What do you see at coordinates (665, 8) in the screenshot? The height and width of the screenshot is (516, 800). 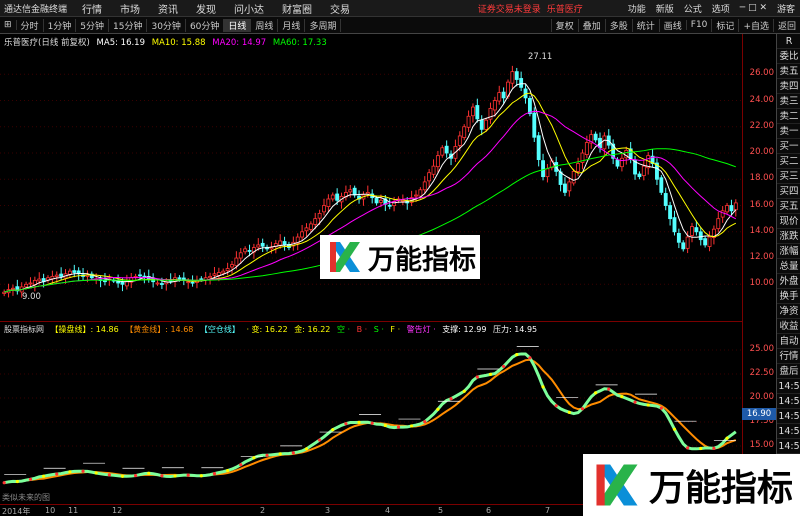 I see `menu-new-version: 新版` at bounding box center [665, 8].